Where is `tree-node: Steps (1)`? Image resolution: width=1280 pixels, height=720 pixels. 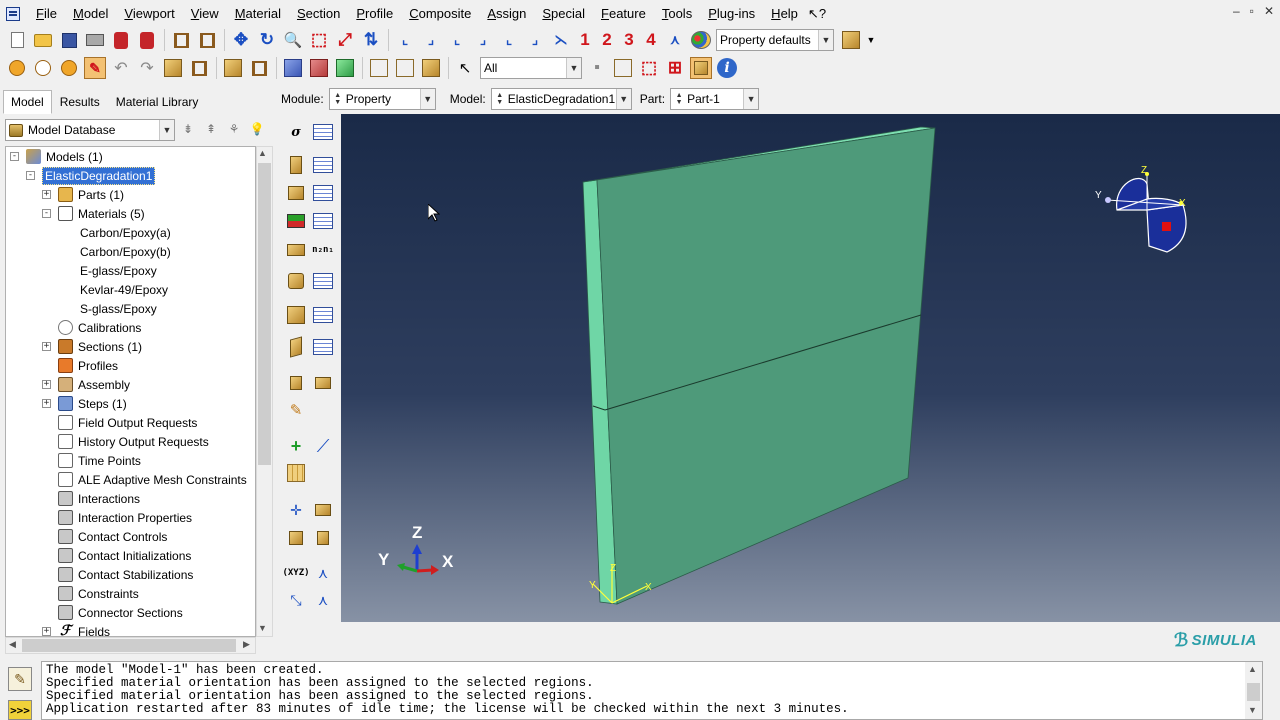
tree-node: Steps (1) is located at coordinates (92, 403).